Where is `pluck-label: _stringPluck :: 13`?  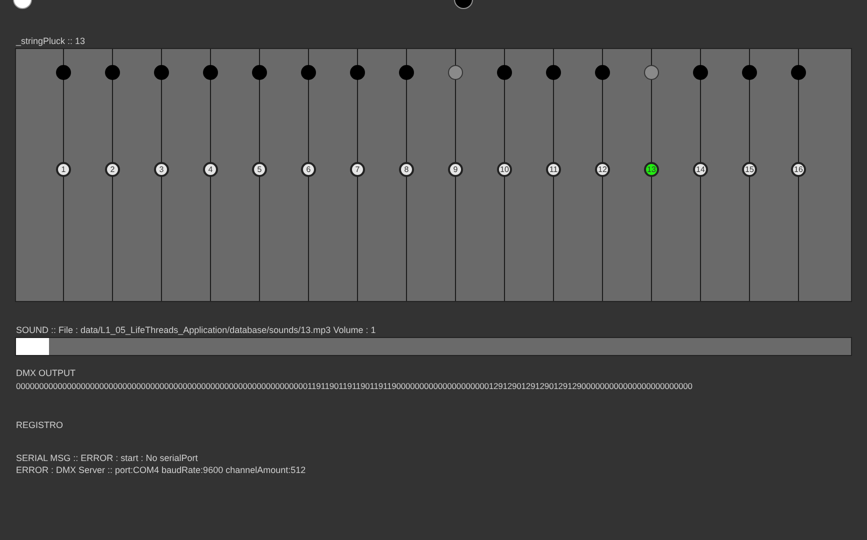
pluck-label: _stringPluck :: 13 is located at coordinates (50, 41).